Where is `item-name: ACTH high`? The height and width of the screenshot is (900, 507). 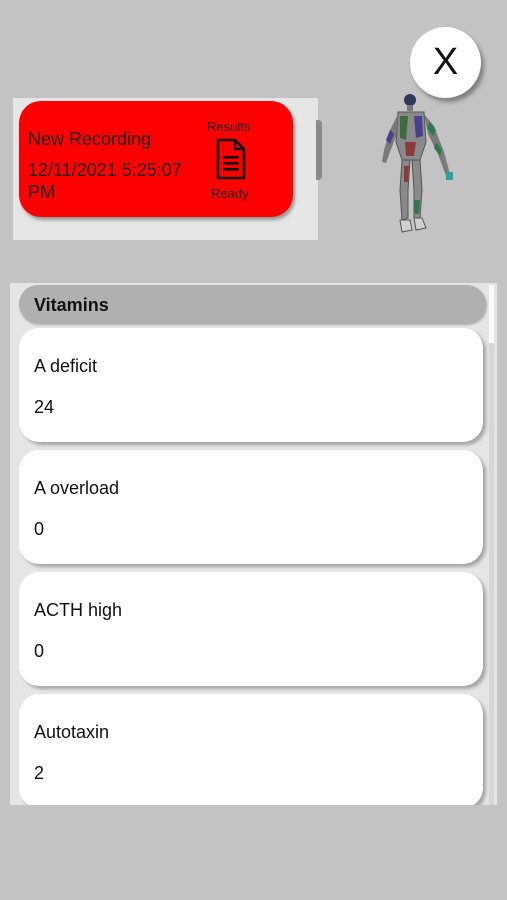 item-name: ACTH high is located at coordinates (78, 610).